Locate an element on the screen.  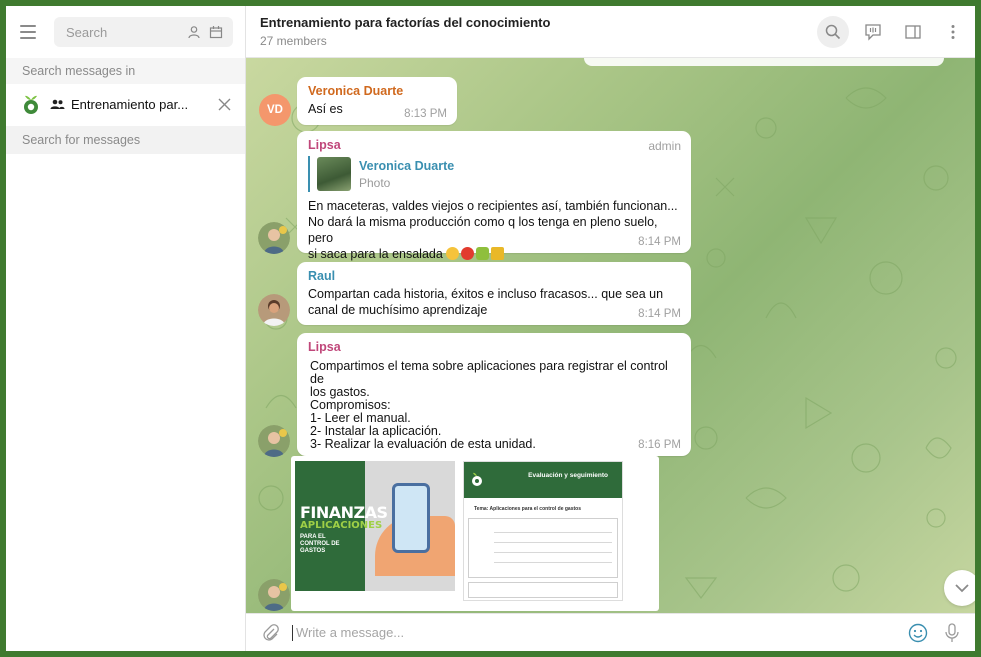
chevron-down-icon is located at coordinates (962, 587).